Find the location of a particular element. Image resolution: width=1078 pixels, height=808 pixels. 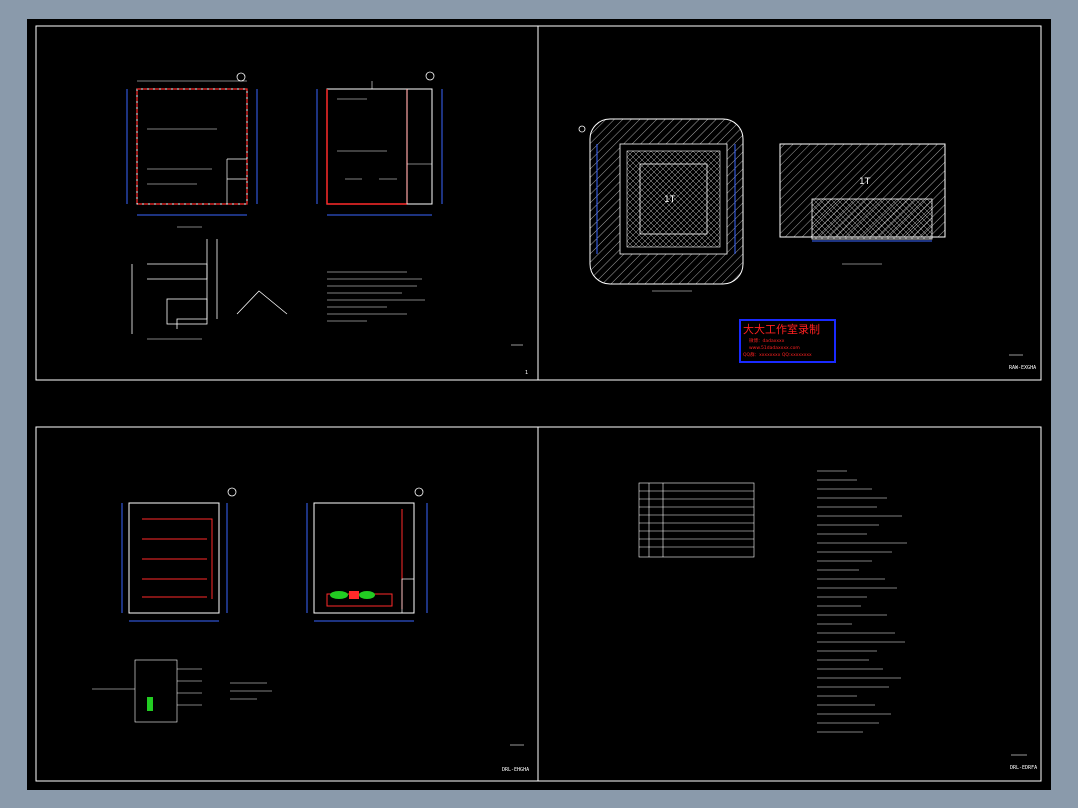

hatched-elevation: 1T is located at coordinates (862, 204).